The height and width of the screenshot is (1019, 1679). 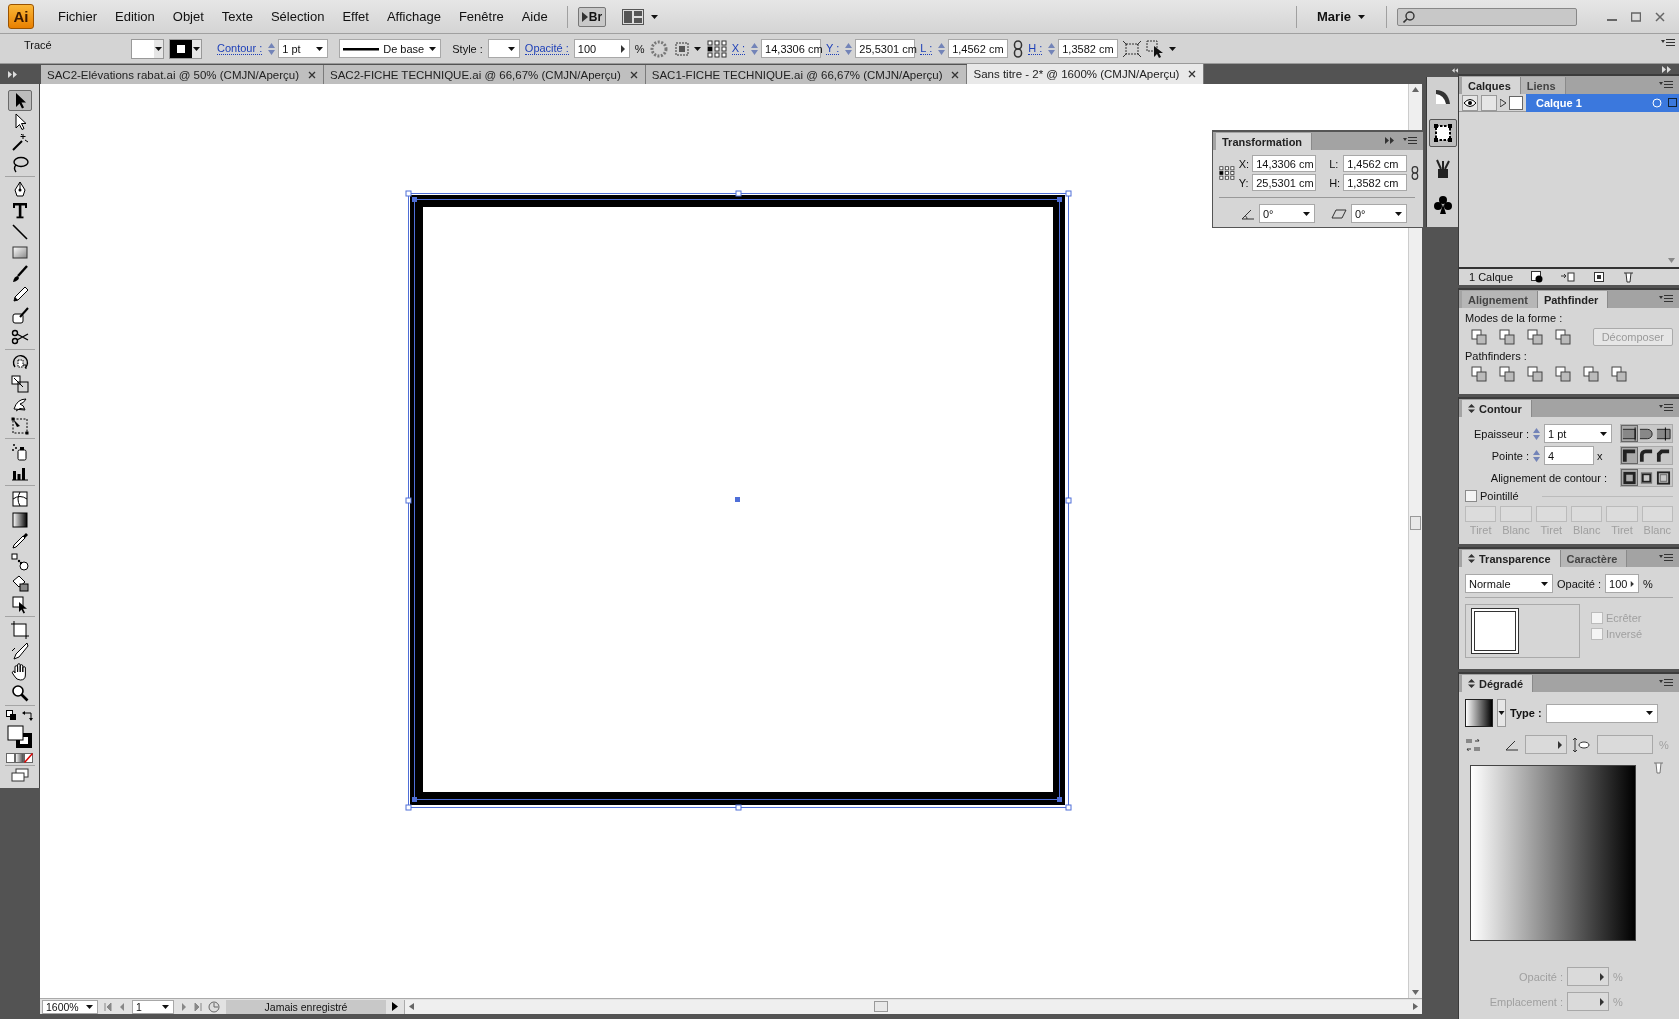 What do you see at coordinates (1663, 433) in the screenshot?
I see `cap-button` at bounding box center [1663, 433].